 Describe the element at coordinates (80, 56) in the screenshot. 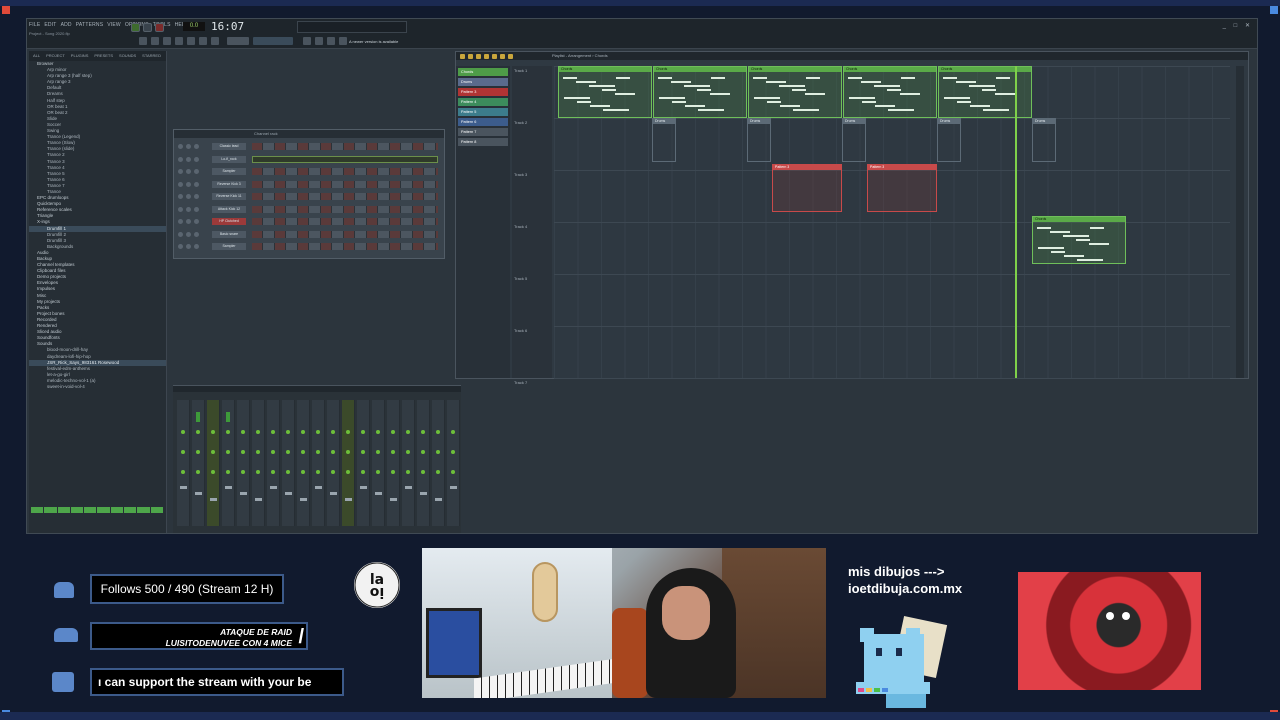

I see `browser-tab: PLUGINS` at that location.